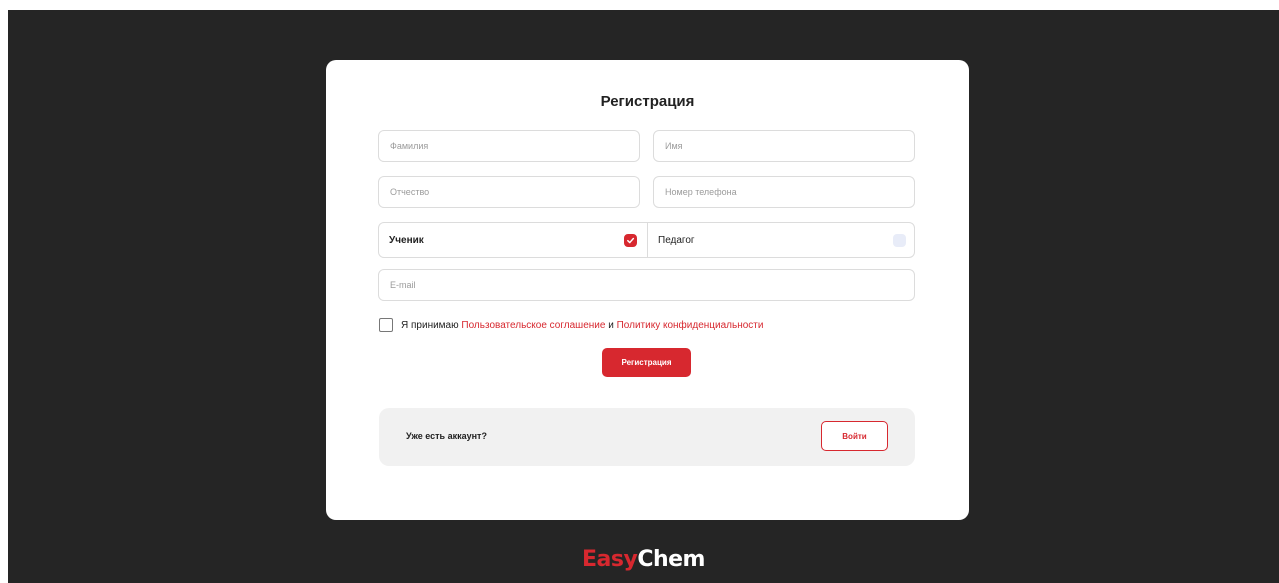  I want to click on email-field, so click(646, 285).